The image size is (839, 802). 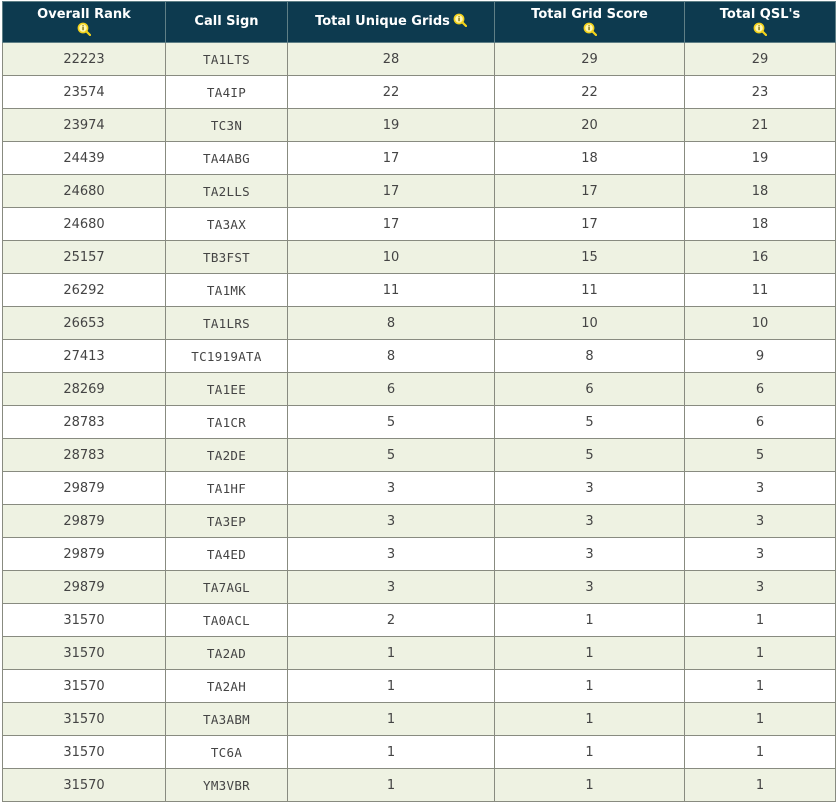 I want to click on table-row: 28783 TA2DE 5 5 5, so click(x=419, y=455).